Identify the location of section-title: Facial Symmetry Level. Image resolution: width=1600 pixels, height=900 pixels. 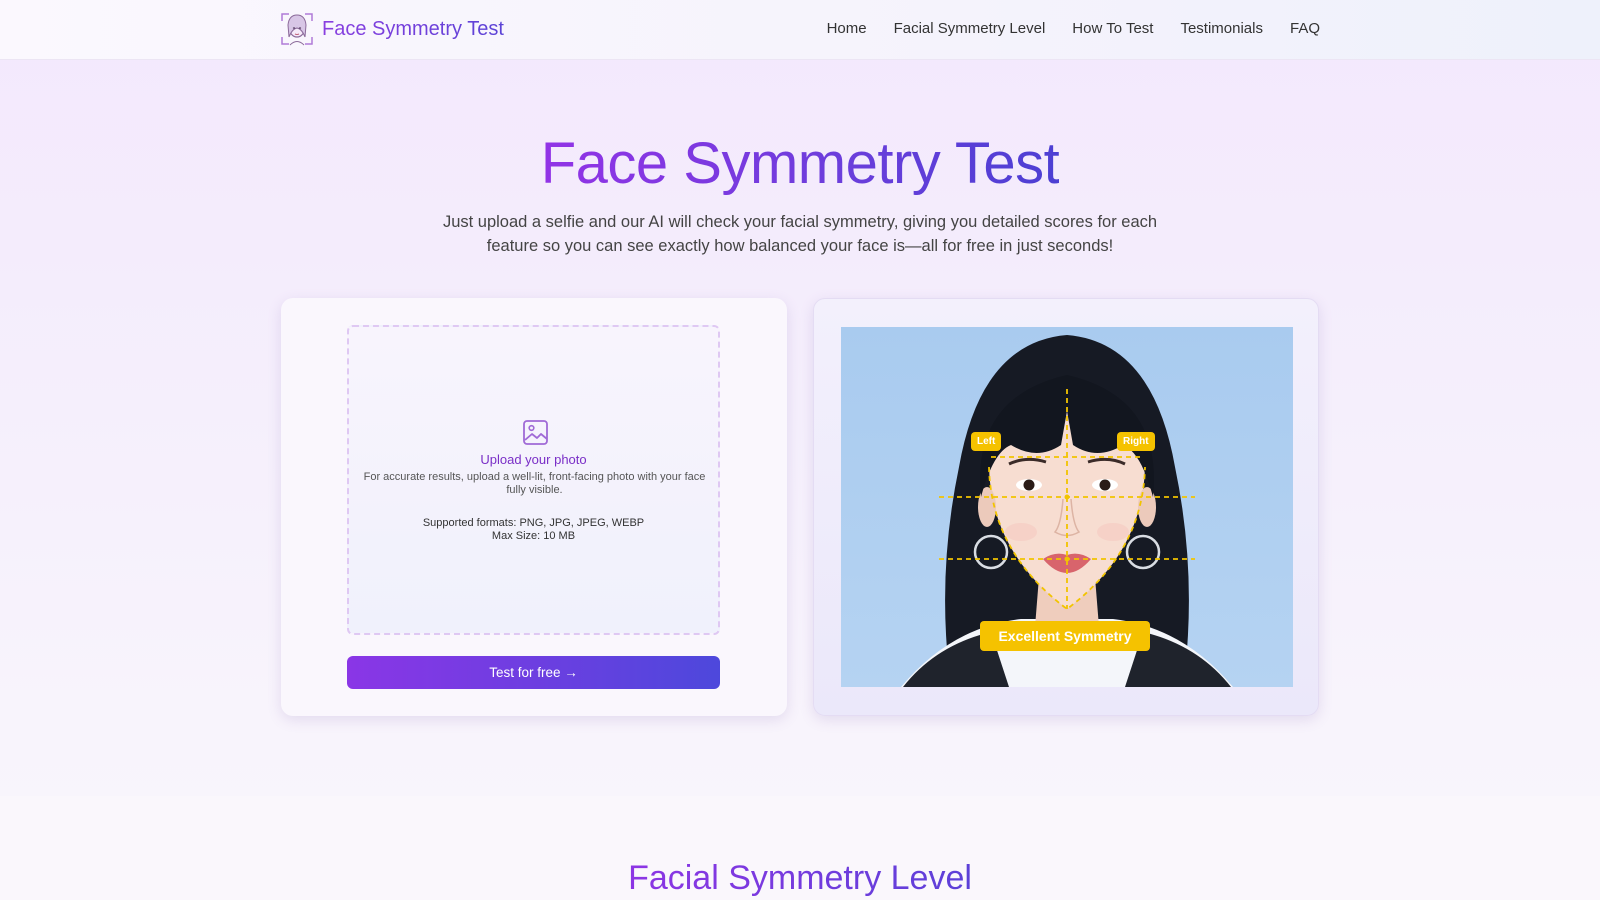
(800, 878).